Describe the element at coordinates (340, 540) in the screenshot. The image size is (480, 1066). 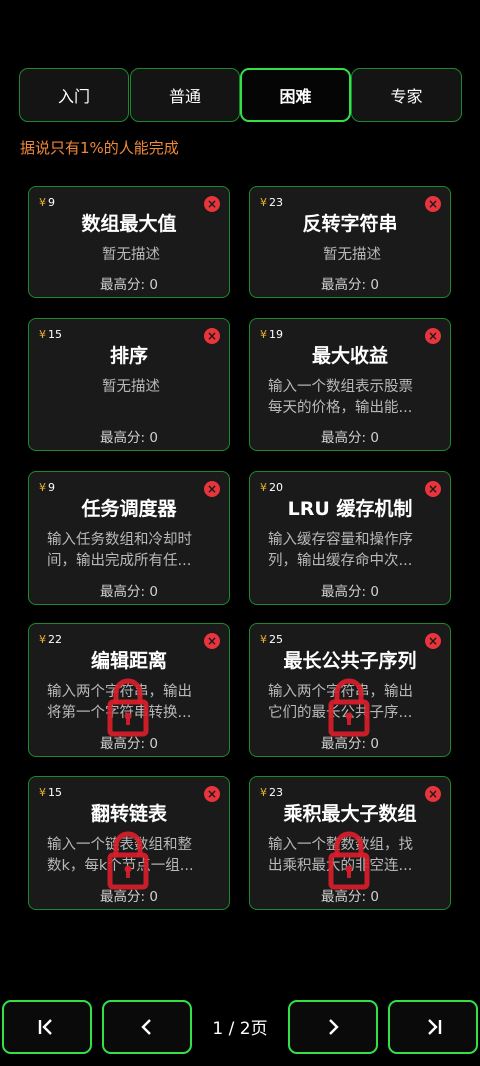
I see `card-description-line: 输入缓存容量和操作序` at that location.